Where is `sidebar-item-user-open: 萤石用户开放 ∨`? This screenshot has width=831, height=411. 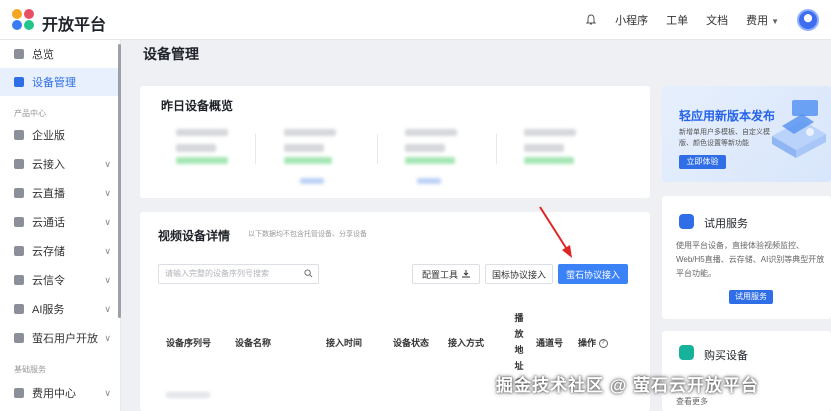
sidebar-item-user-open: 萤石用户开放 ∨ is located at coordinates (60, 338).